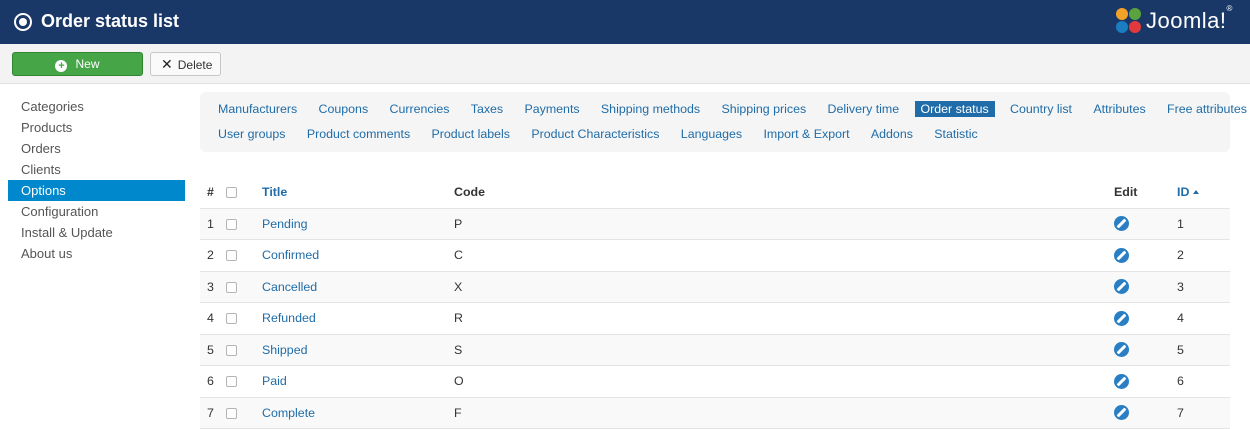  Describe the element at coordinates (213, 318) in the screenshot. I see `row-num: 4` at that location.